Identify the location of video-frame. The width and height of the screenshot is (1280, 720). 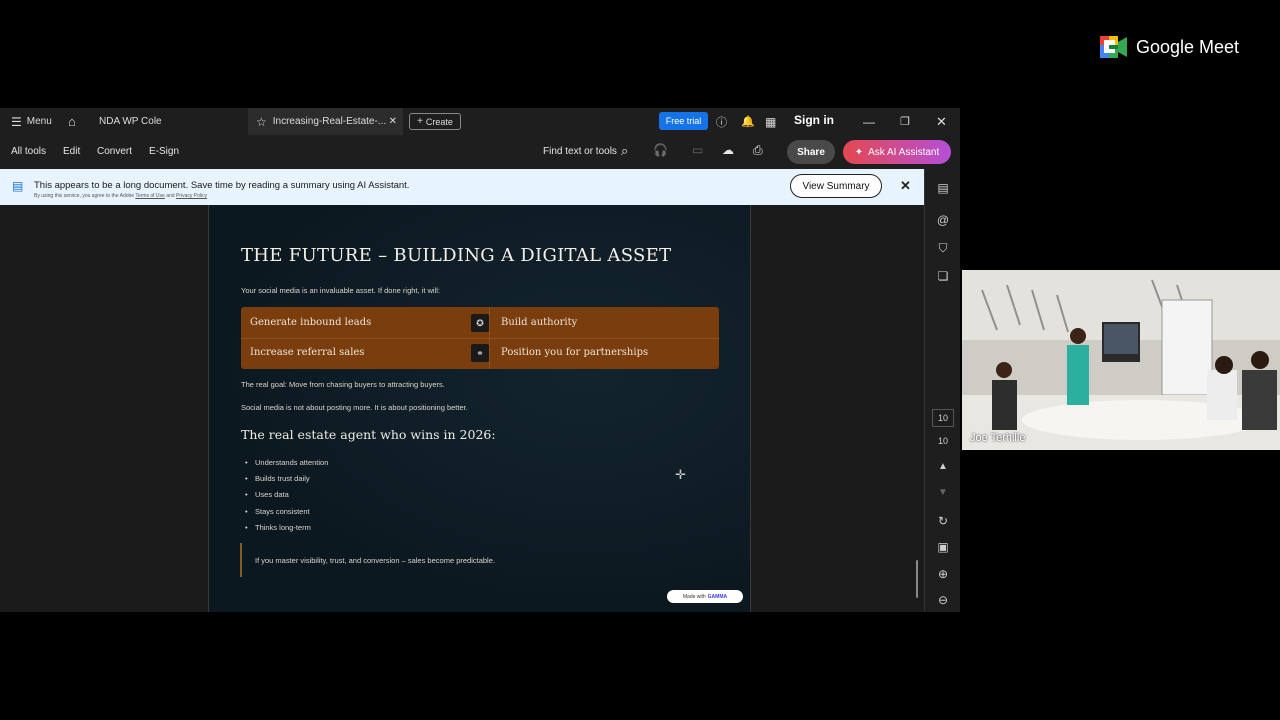
(1121, 360).